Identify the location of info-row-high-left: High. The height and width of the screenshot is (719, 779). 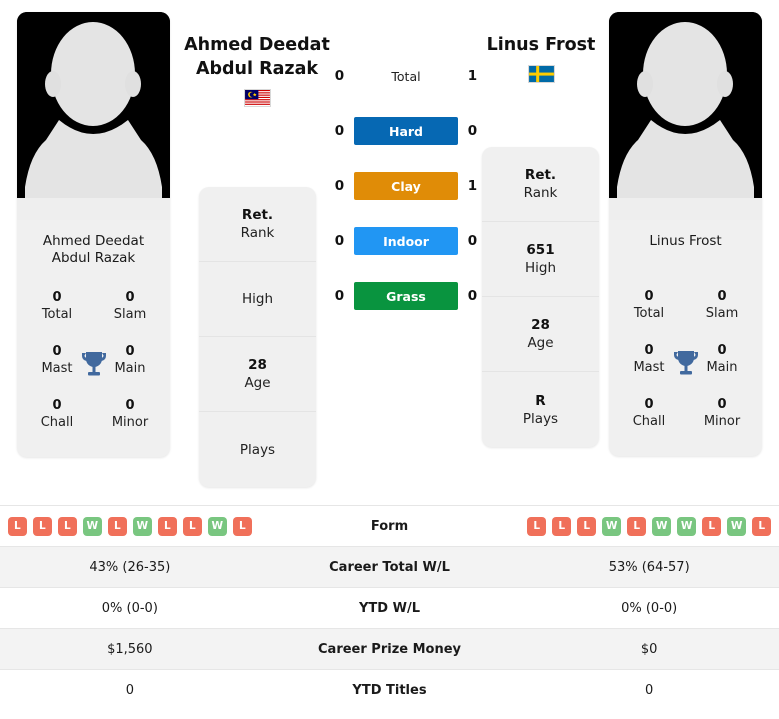
(257, 299).